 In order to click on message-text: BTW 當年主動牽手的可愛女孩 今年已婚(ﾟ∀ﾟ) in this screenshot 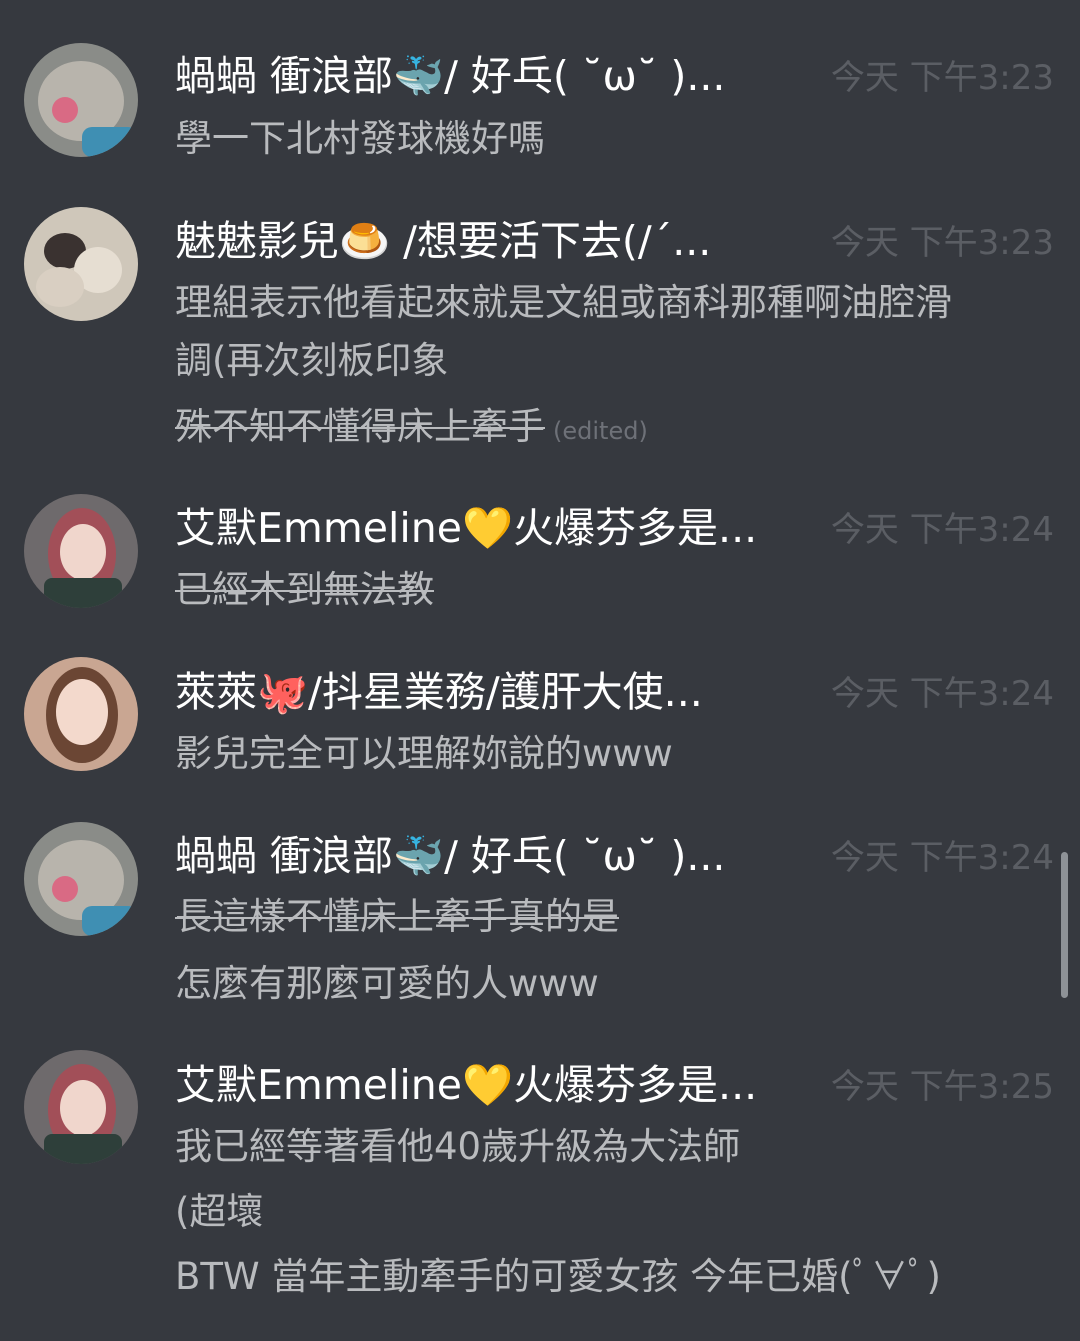, I will do `click(558, 1276)`.